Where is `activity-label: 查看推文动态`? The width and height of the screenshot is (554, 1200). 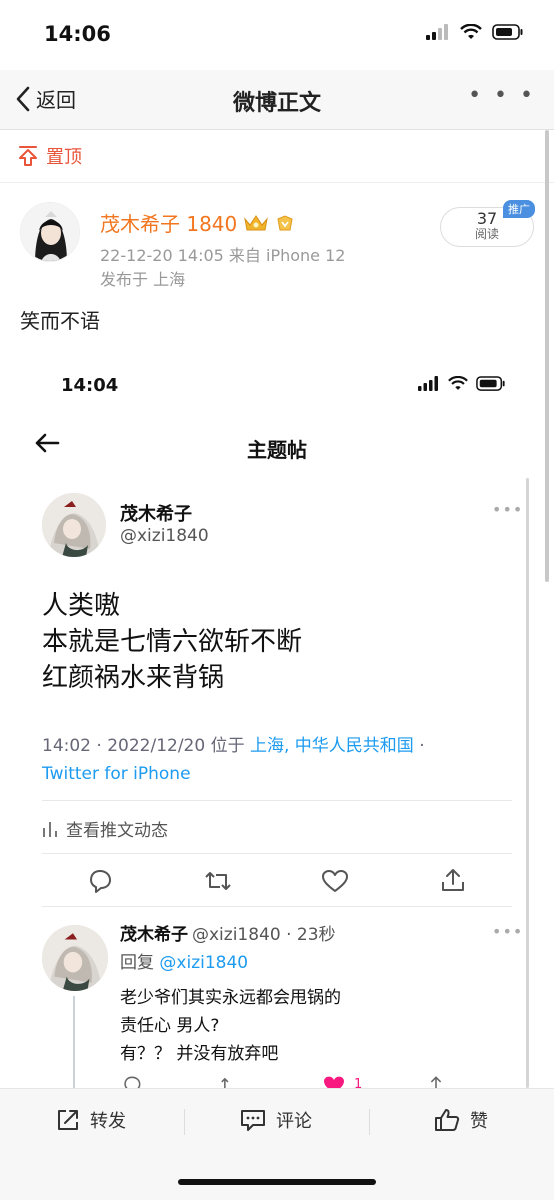
activity-label: 查看推文动态 is located at coordinates (117, 831).